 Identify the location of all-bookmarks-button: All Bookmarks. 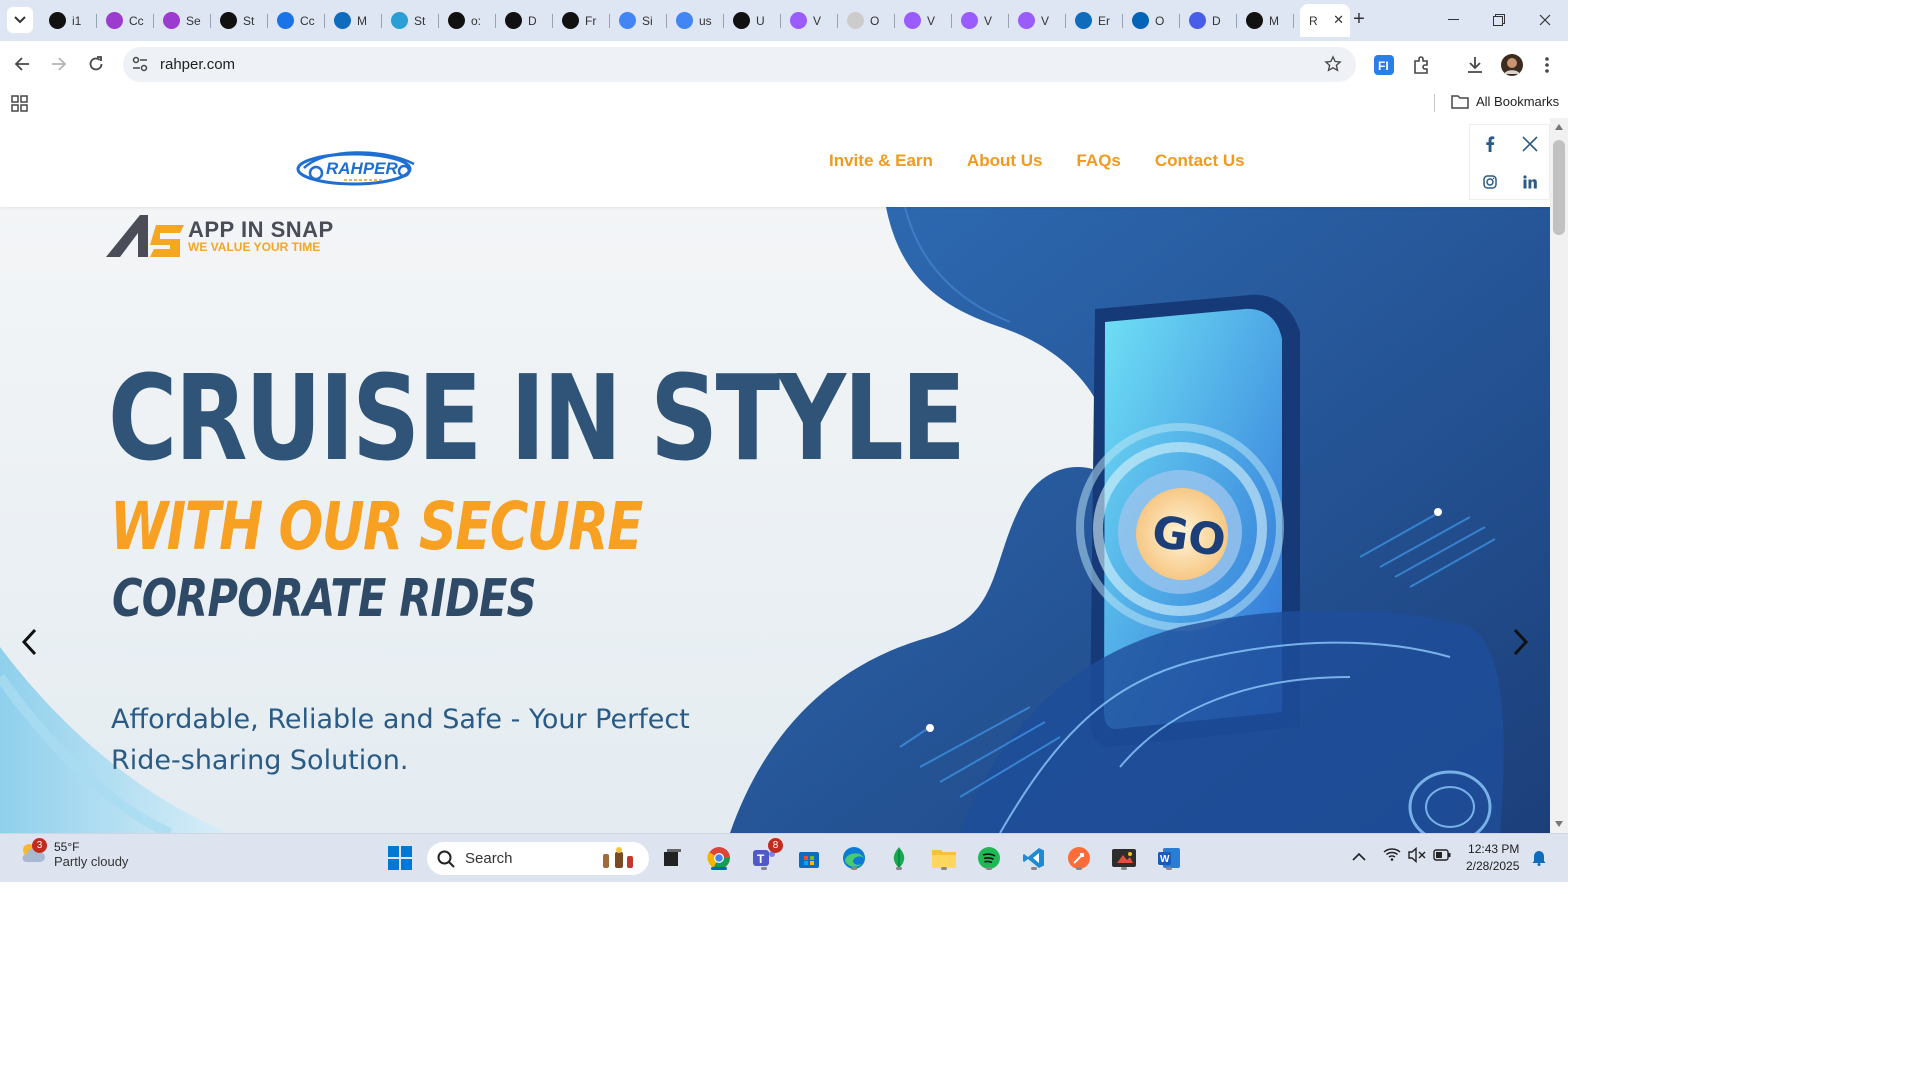
(1505, 101).